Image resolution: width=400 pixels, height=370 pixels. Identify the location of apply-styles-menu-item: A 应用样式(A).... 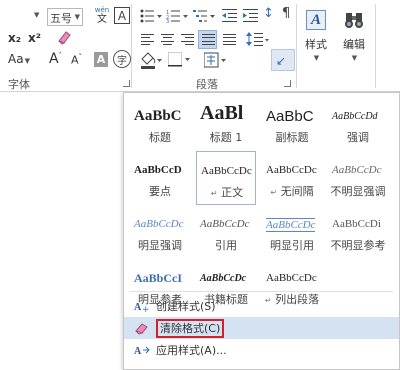
(261, 350).